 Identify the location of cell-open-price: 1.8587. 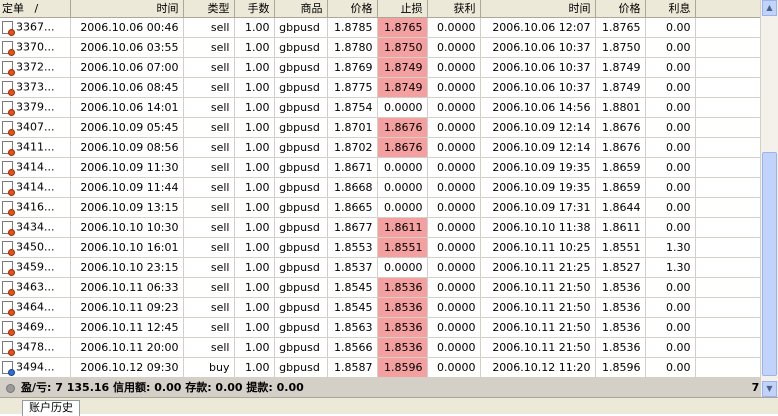
(352, 367).